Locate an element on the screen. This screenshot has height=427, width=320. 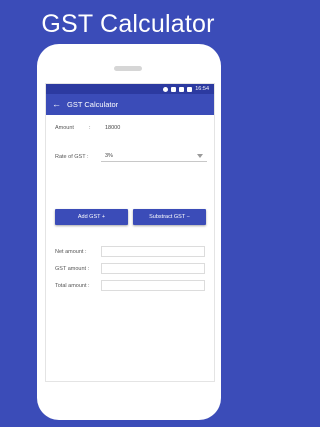
phone-speaker is located at coordinates (128, 68).